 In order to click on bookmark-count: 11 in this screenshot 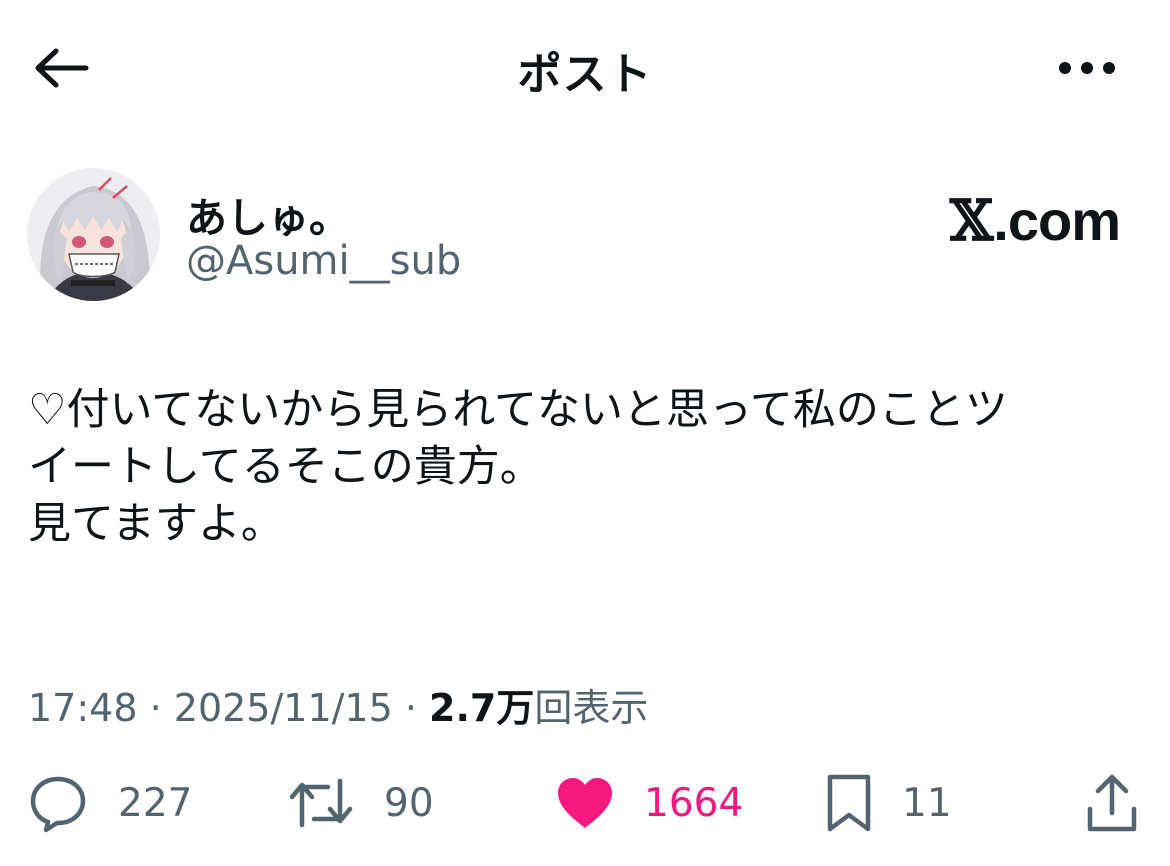, I will do `click(927, 803)`.